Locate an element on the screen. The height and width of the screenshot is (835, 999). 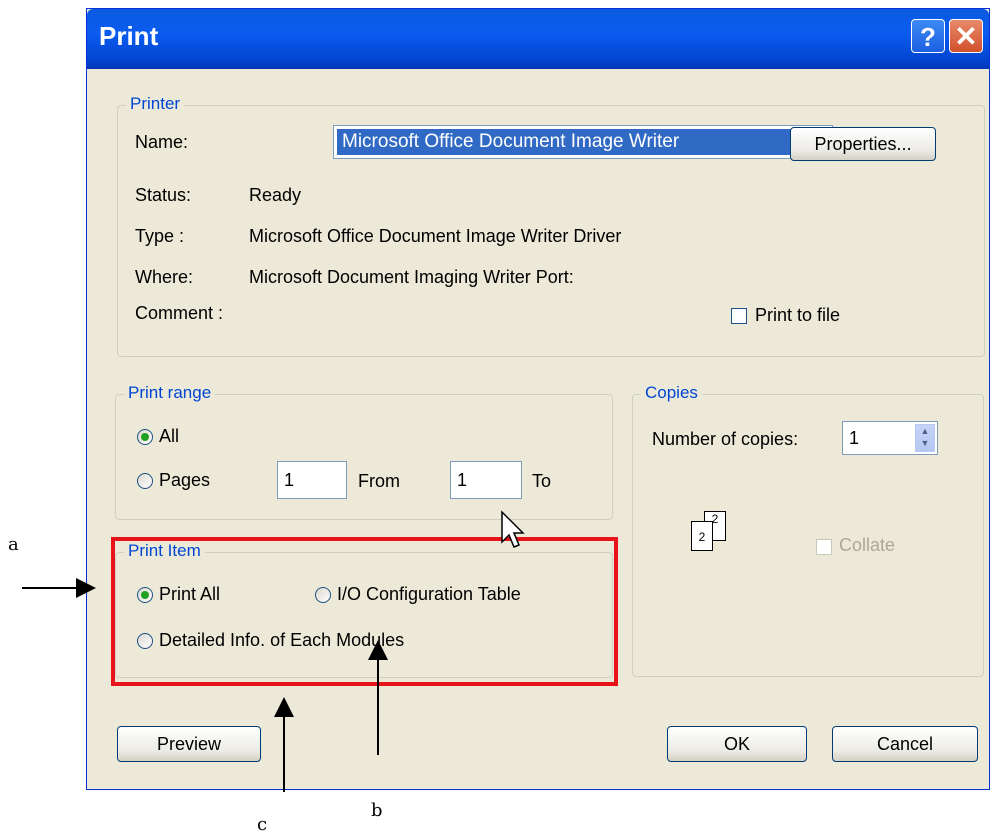
annotation-arrows is located at coordinates (205, 685).